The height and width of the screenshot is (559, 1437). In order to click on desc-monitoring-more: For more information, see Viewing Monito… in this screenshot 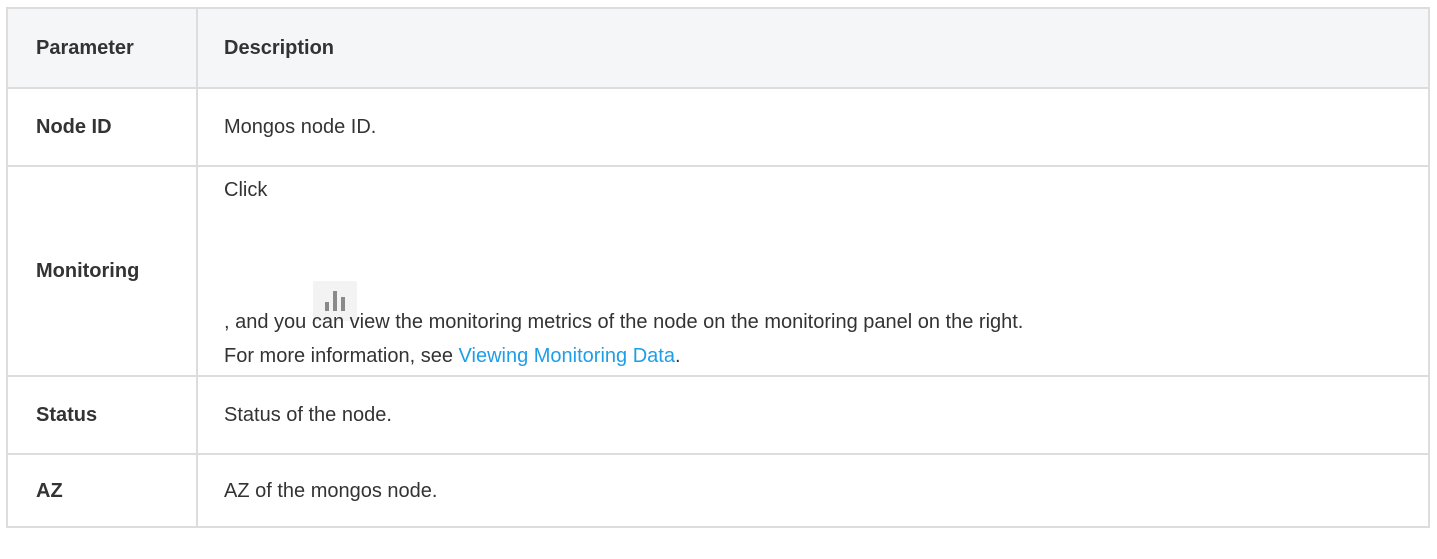, I will do `click(826, 356)`.